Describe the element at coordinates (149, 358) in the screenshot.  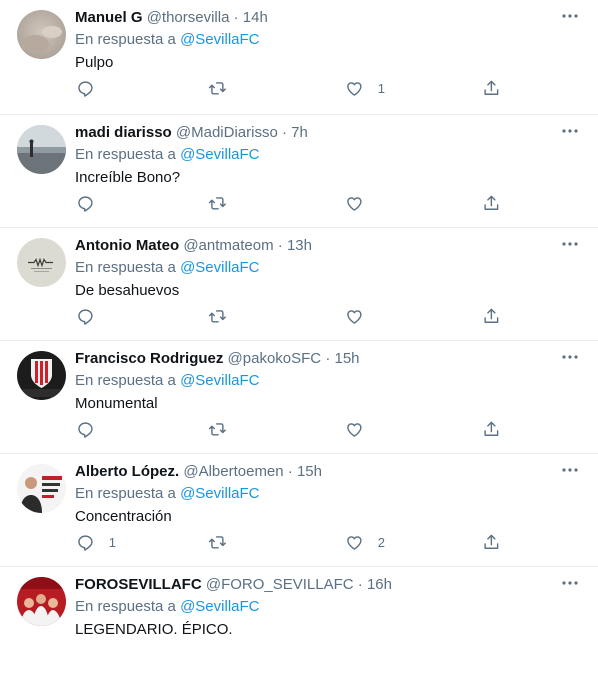
I see `author-name: Francisco Rodriguez` at that location.